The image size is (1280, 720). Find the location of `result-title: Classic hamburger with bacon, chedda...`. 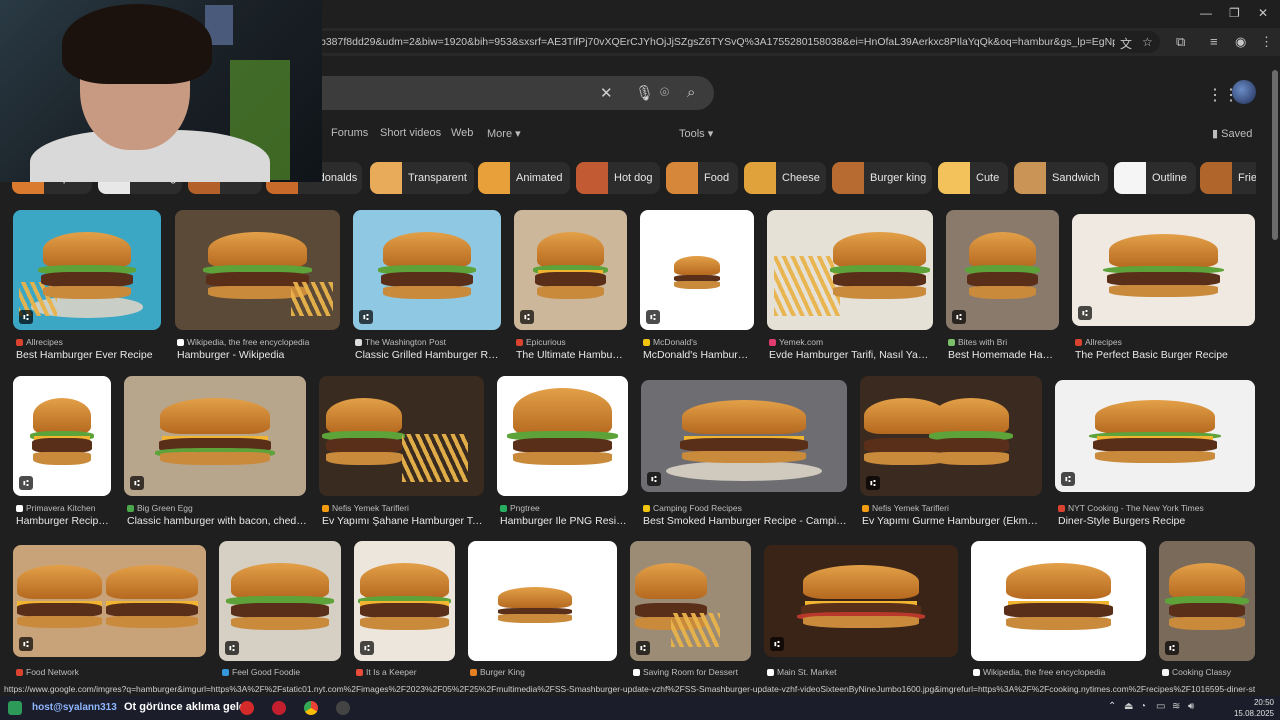

result-title: Classic hamburger with bacon, chedda... is located at coordinates (217, 521).